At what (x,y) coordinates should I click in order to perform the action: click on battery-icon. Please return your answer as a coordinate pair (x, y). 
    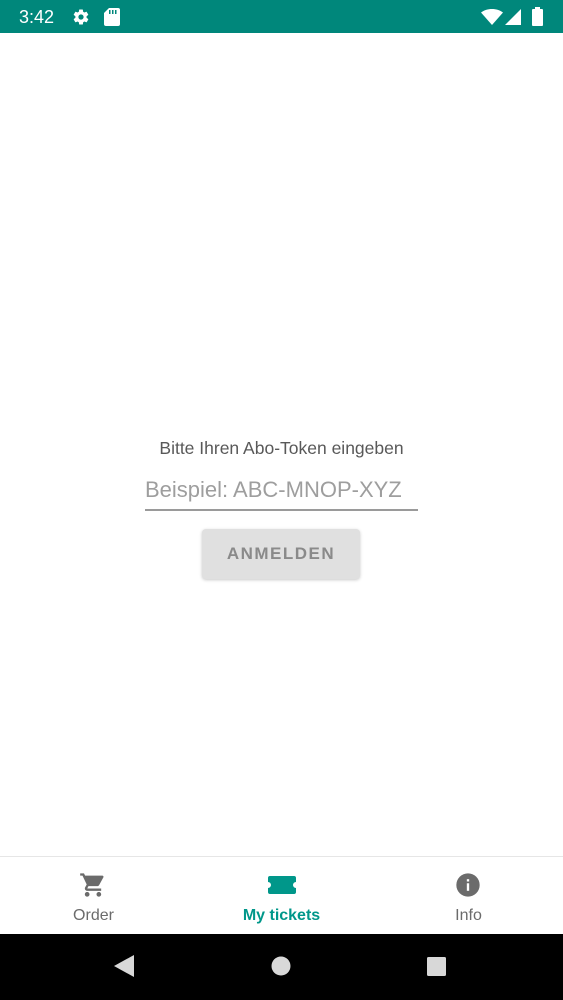
    Looking at the image, I should click on (537, 16).